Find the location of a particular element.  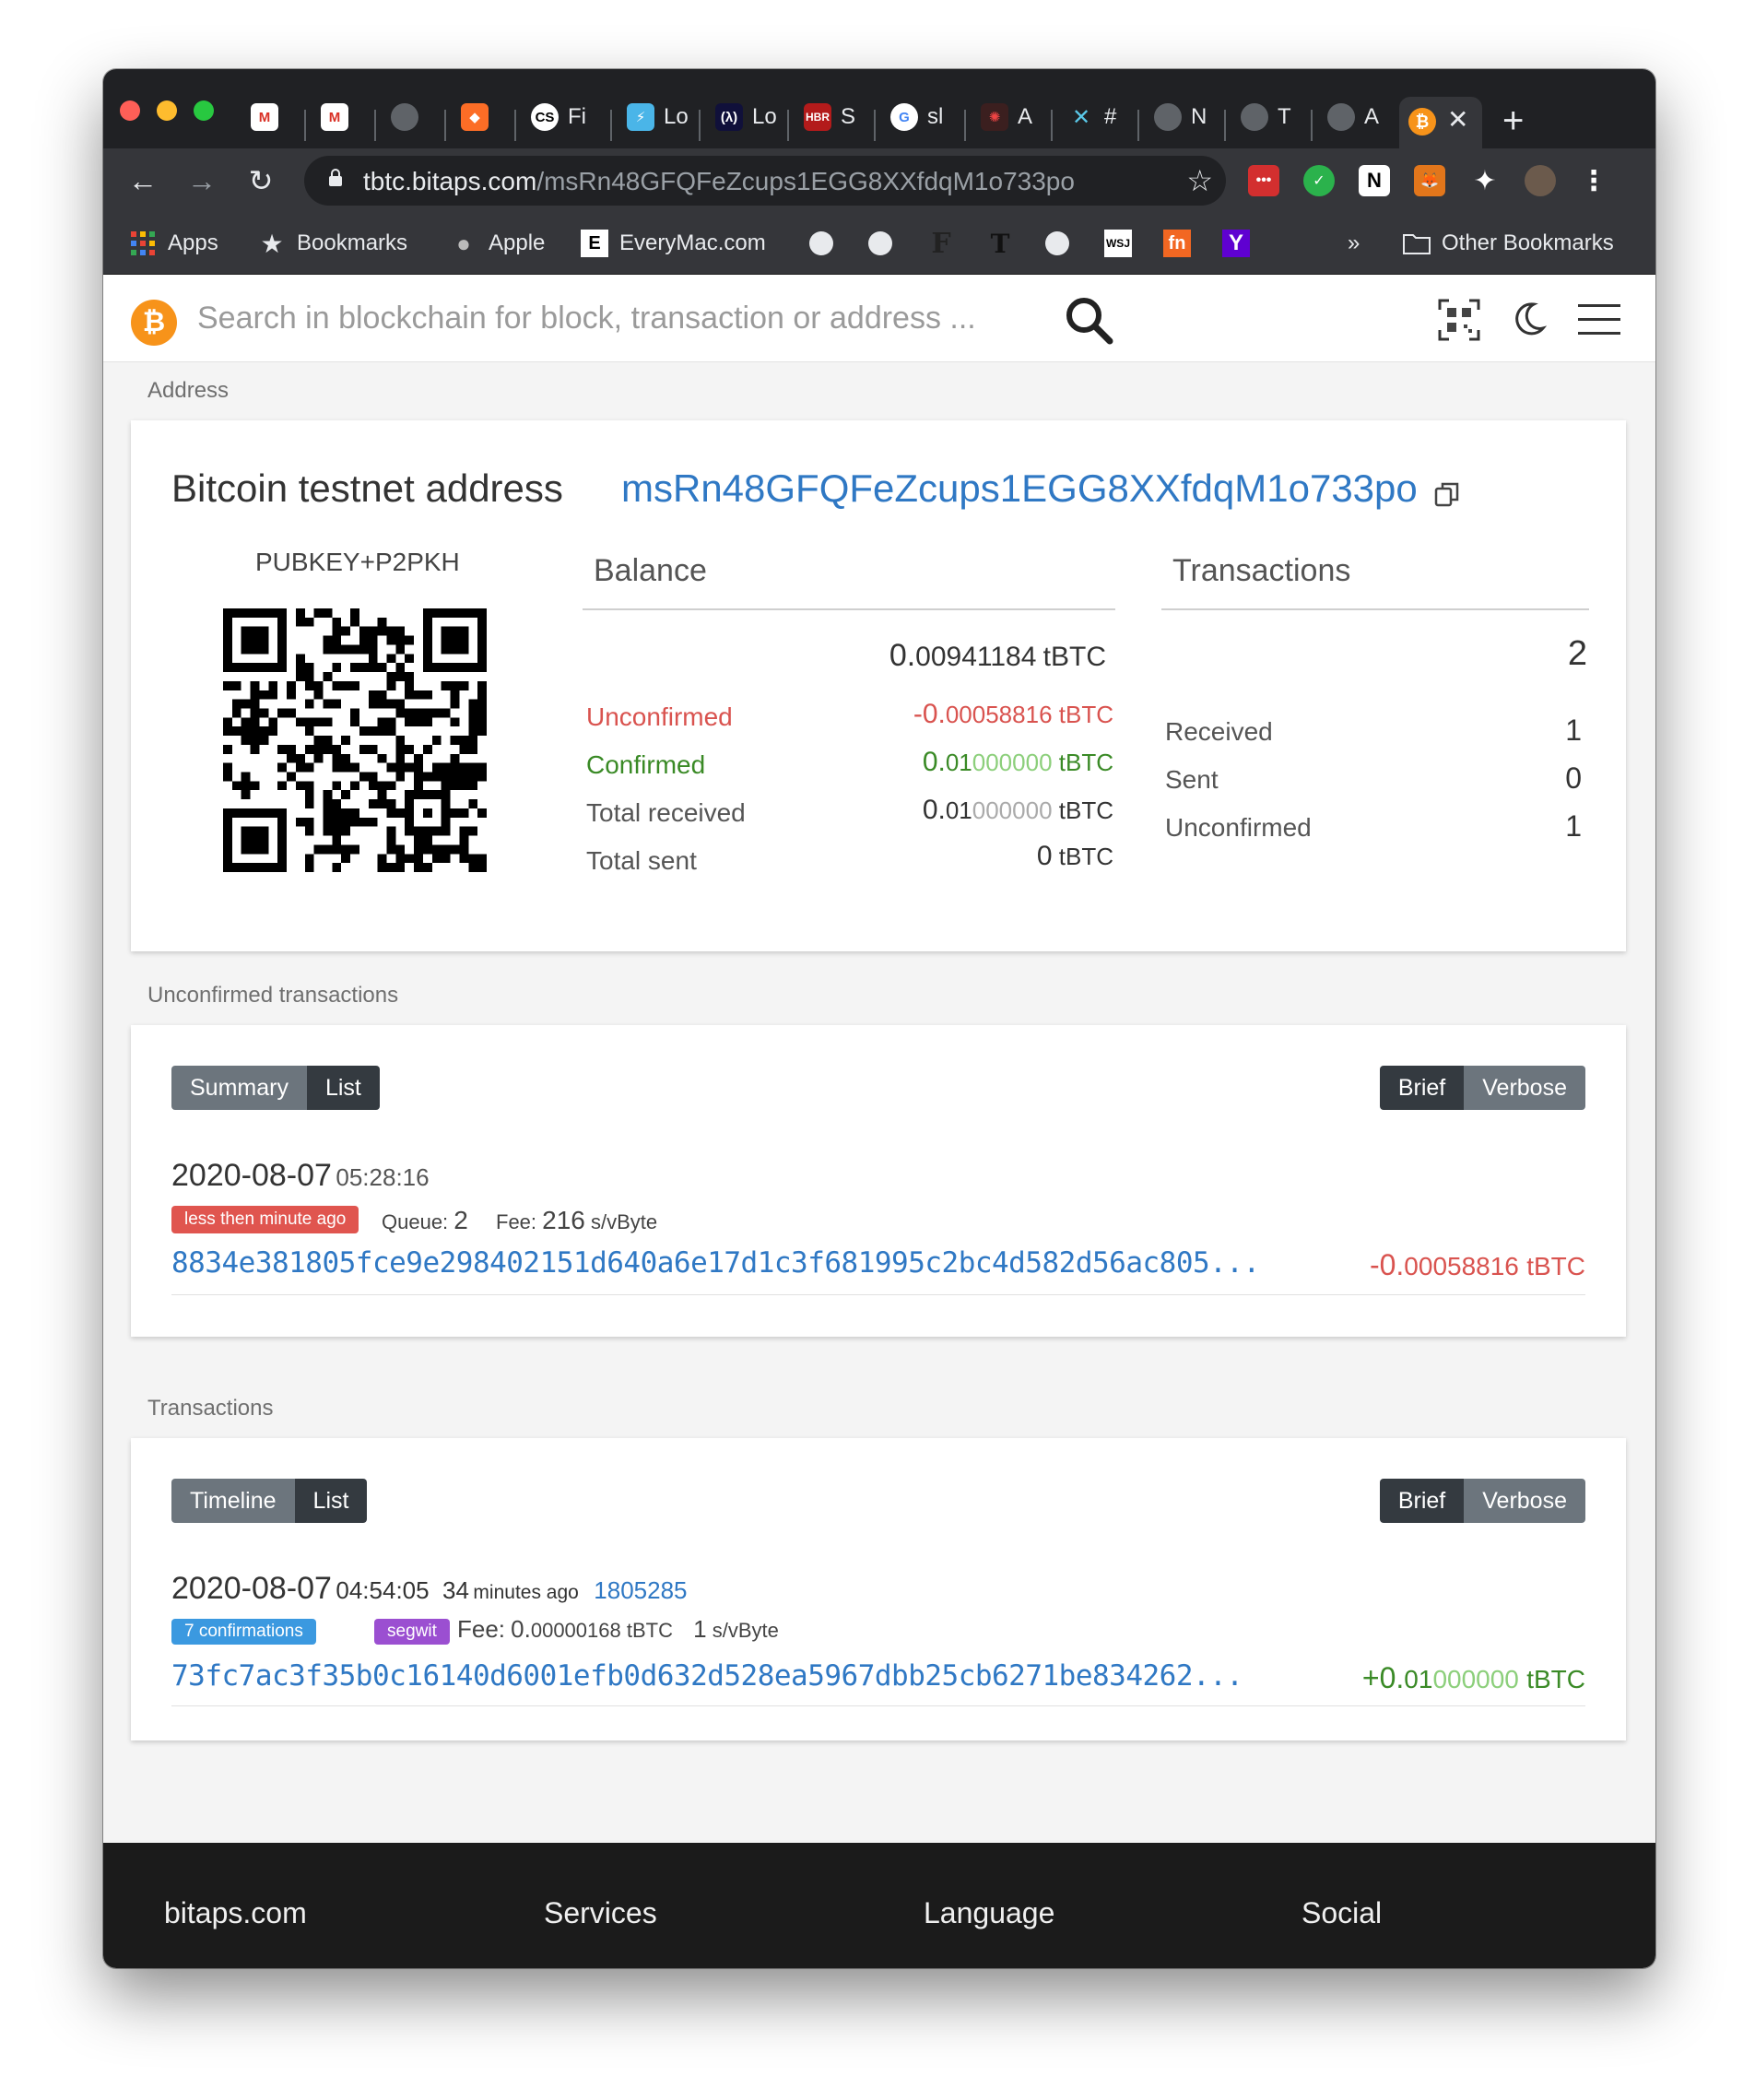

unconfirmed-label: Unconfirmed is located at coordinates (659, 717).